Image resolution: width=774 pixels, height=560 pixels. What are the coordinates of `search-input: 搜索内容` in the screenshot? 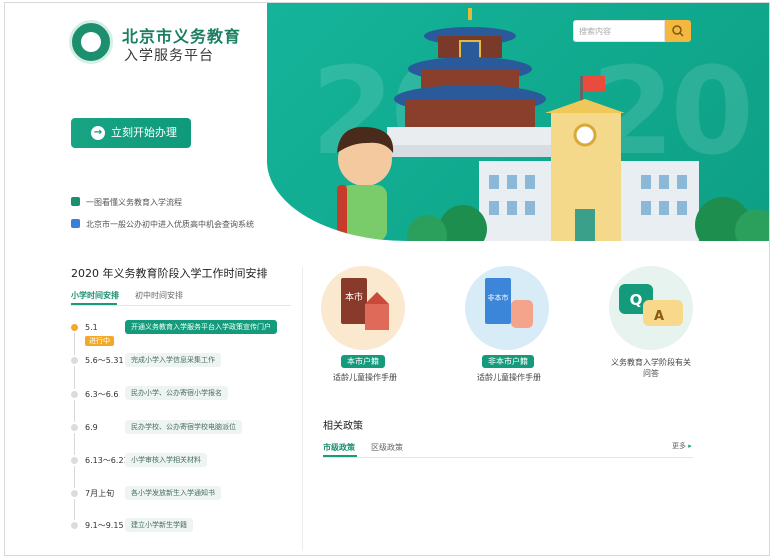 It's located at (619, 31).